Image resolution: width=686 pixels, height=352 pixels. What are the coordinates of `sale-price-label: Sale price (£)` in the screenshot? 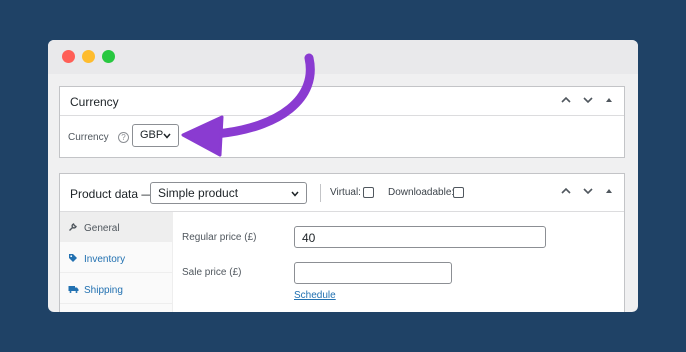 It's located at (212, 272).